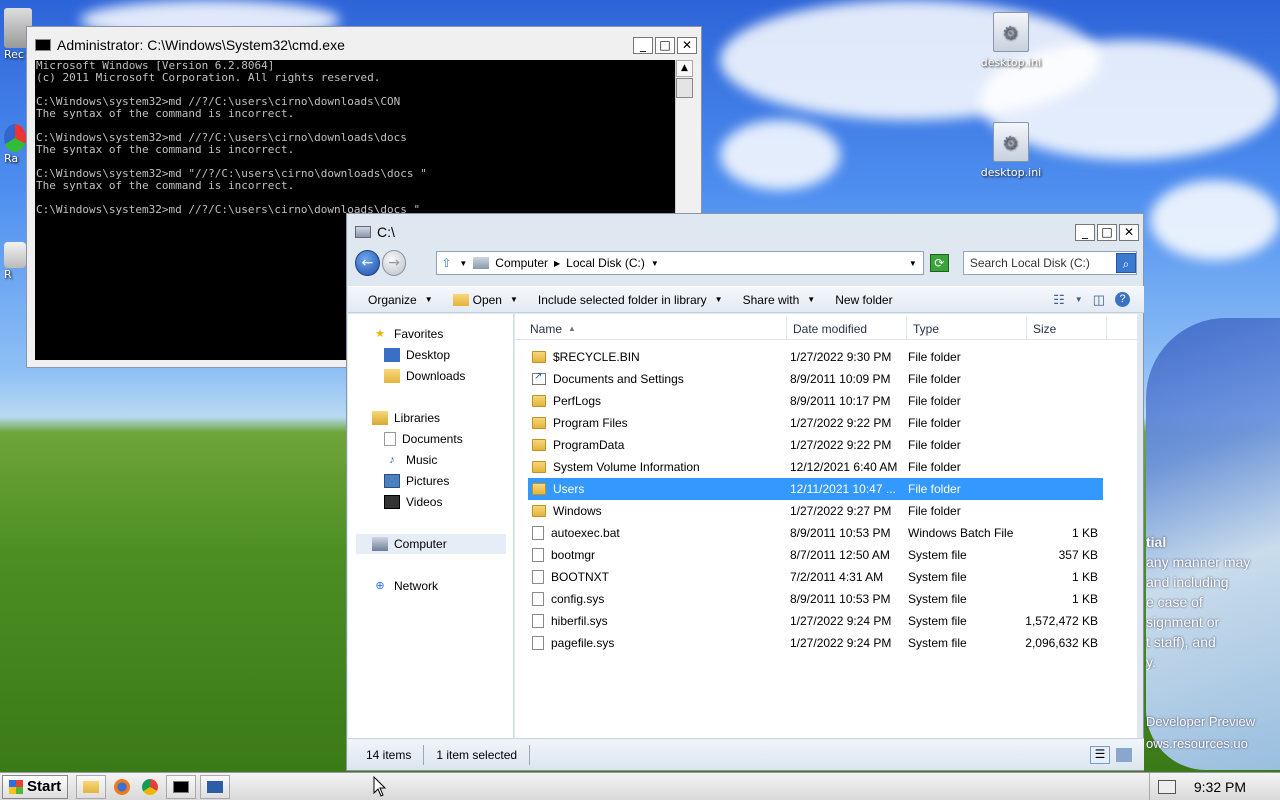  What do you see at coordinates (394, 263) in the screenshot?
I see `forward-button: →` at bounding box center [394, 263].